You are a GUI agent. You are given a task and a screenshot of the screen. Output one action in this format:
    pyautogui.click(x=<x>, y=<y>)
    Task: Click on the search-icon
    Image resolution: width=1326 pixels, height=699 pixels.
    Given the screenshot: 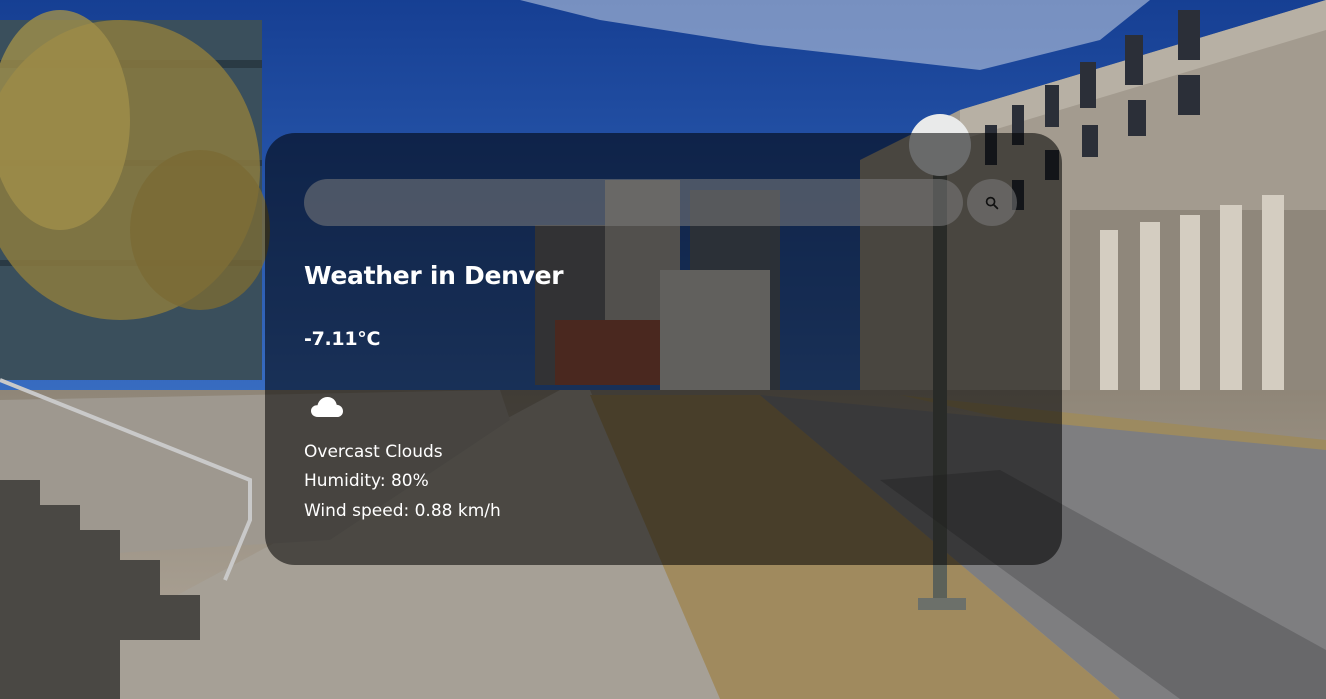 What is the action you would take?
    pyautogui.click(x=992, y=202)
    